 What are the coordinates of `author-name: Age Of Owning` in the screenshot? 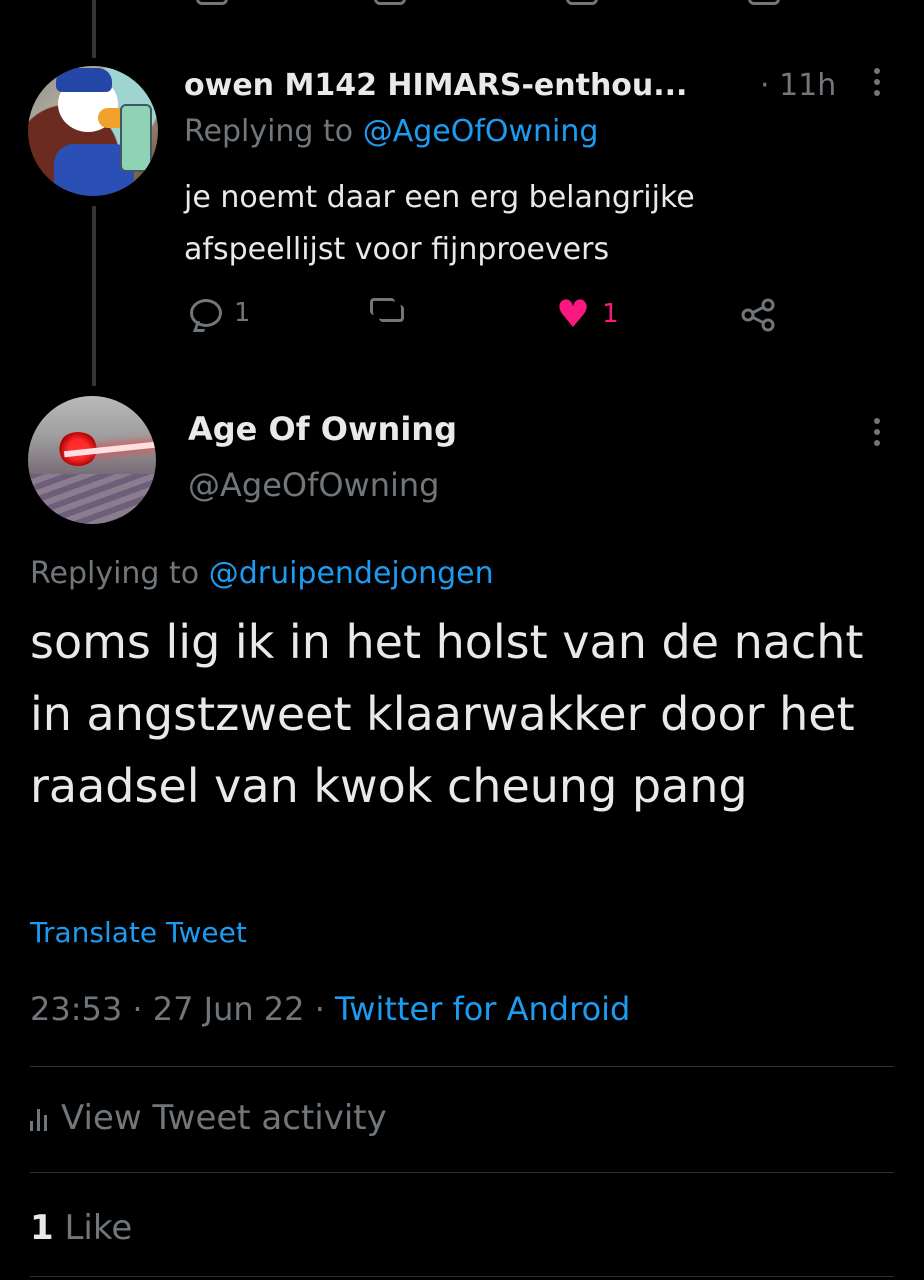 It's located at (322, 429).